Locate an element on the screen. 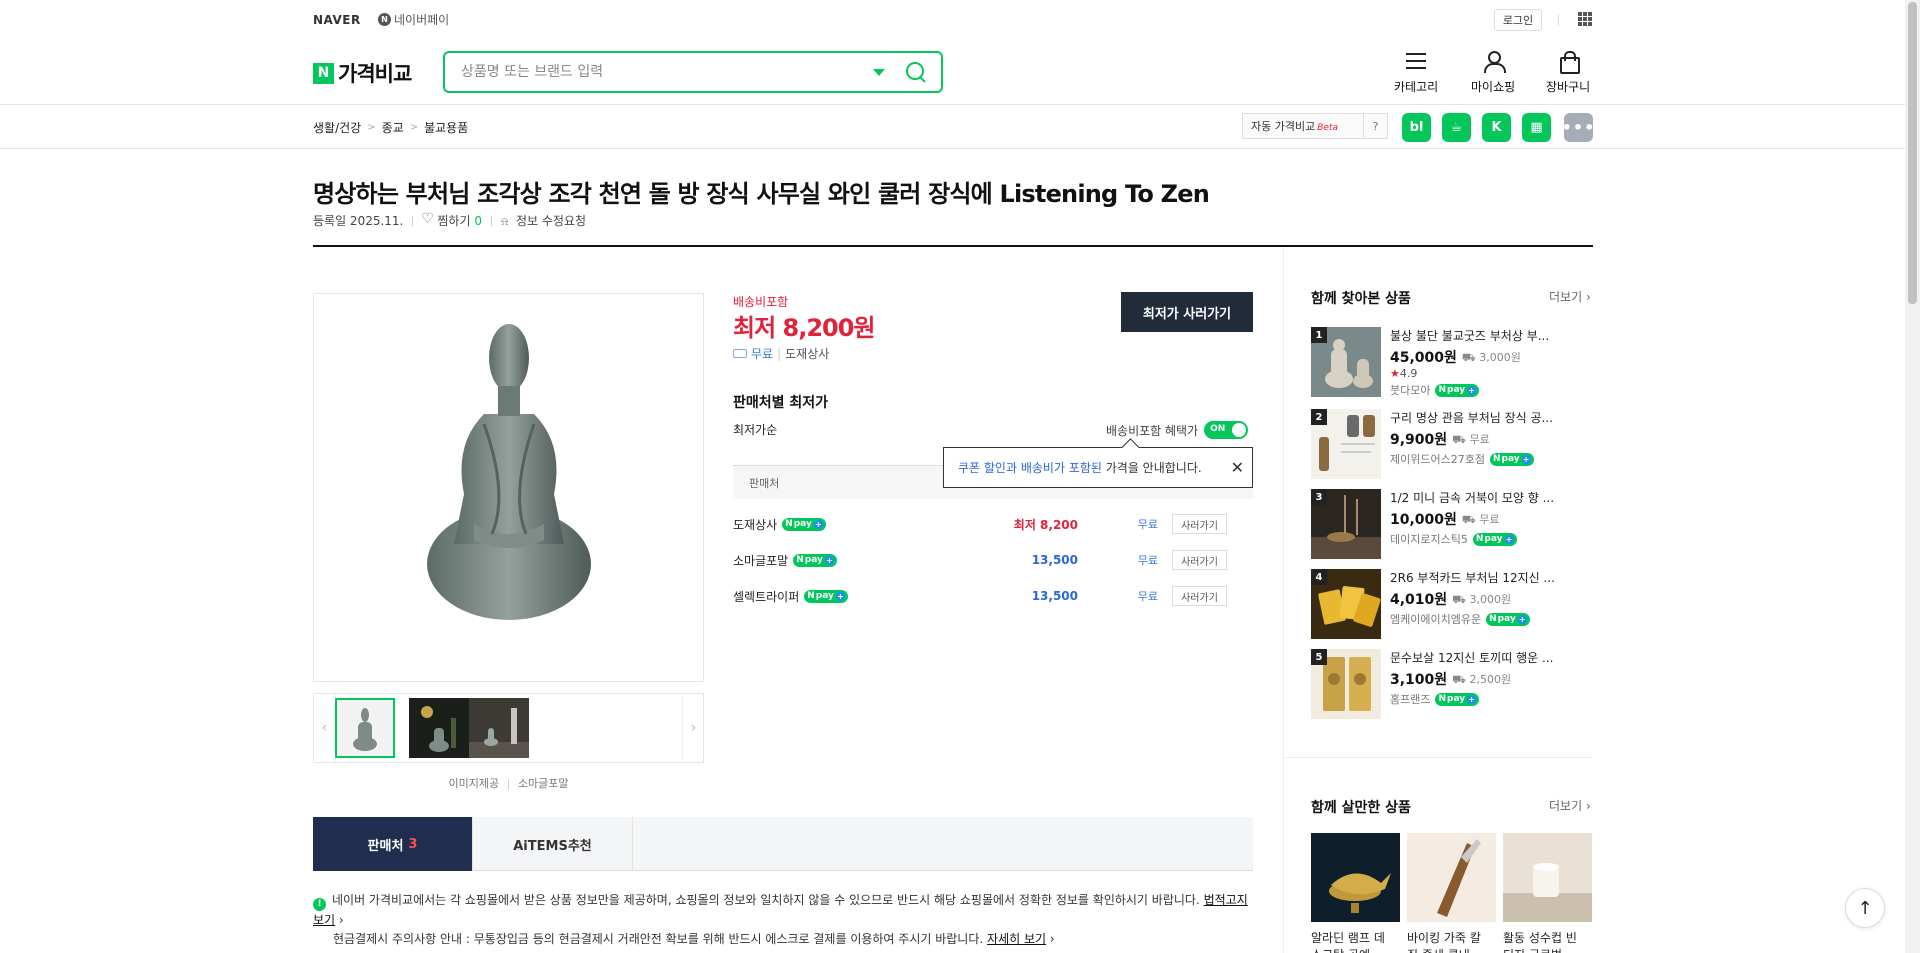 This screenshot has width=1920, height=953. cart-button: 장바구니 is located at coordinates (1568, 72).